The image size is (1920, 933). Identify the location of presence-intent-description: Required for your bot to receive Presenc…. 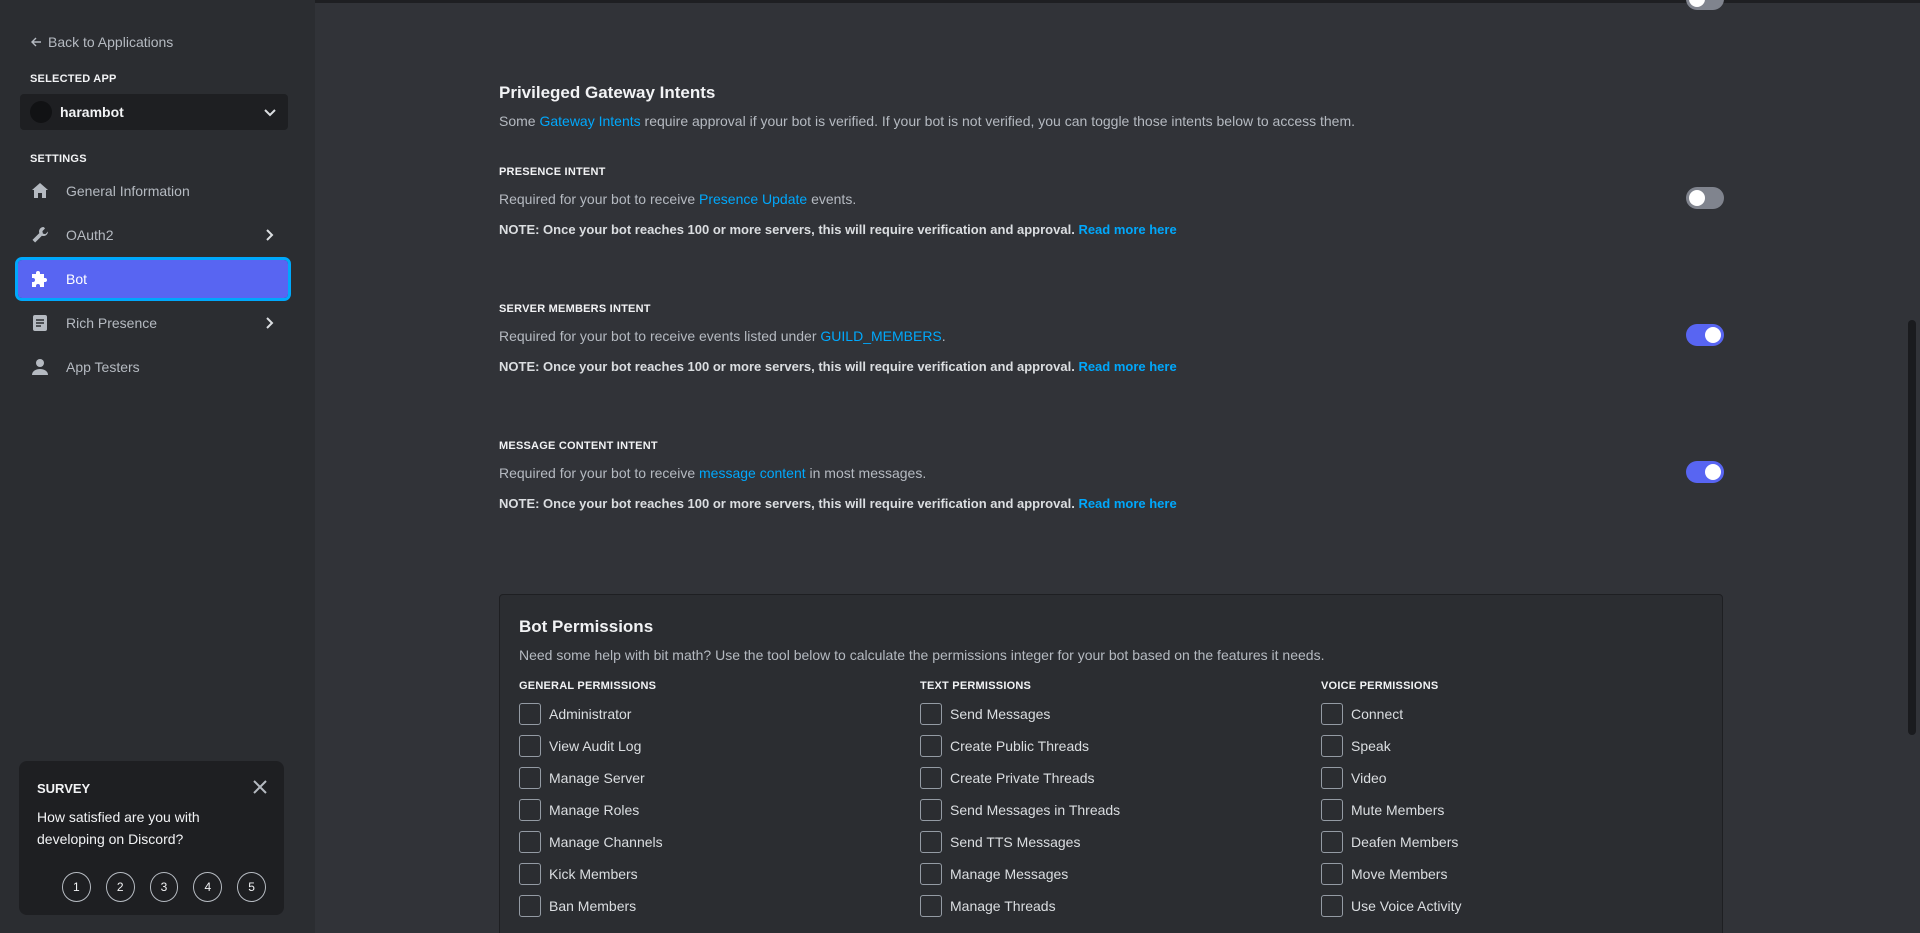
(677, 199).